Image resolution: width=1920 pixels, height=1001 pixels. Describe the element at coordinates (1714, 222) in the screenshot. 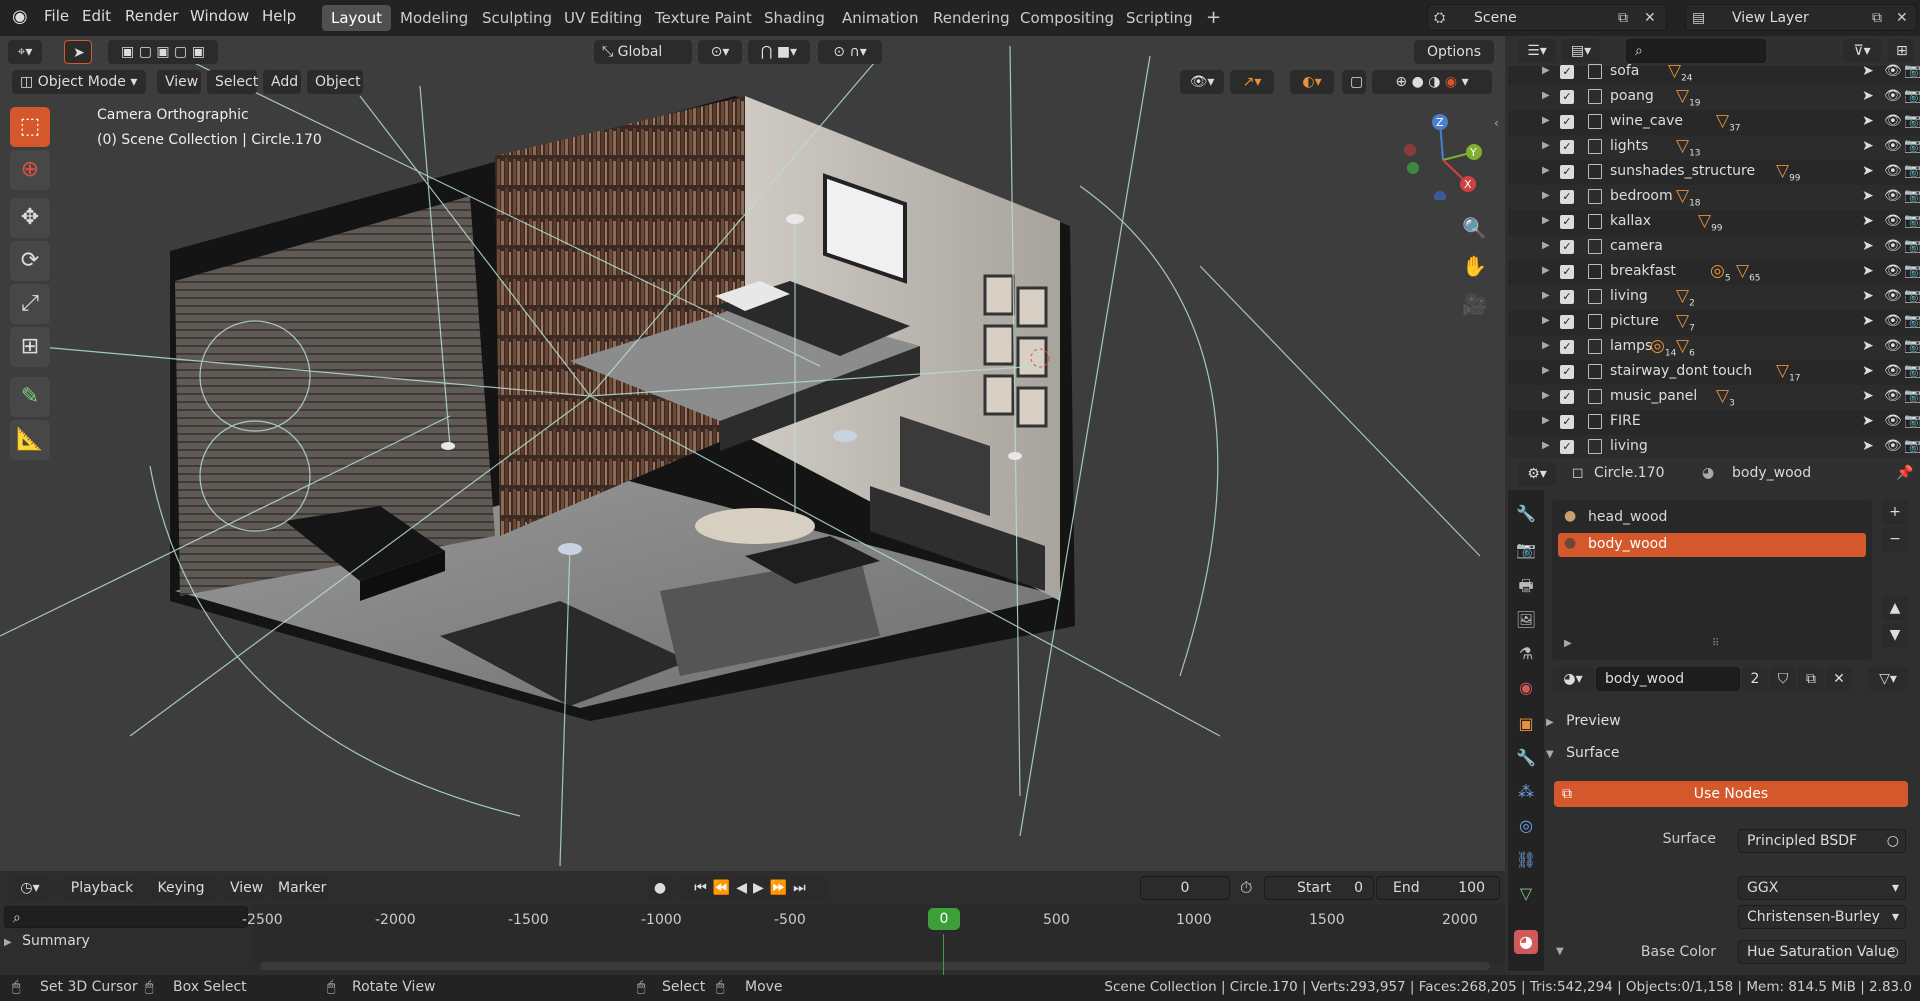

I see `outliner-row: ▶ ✓ kallax ▽99 ➤ 👁 📷` at that location.